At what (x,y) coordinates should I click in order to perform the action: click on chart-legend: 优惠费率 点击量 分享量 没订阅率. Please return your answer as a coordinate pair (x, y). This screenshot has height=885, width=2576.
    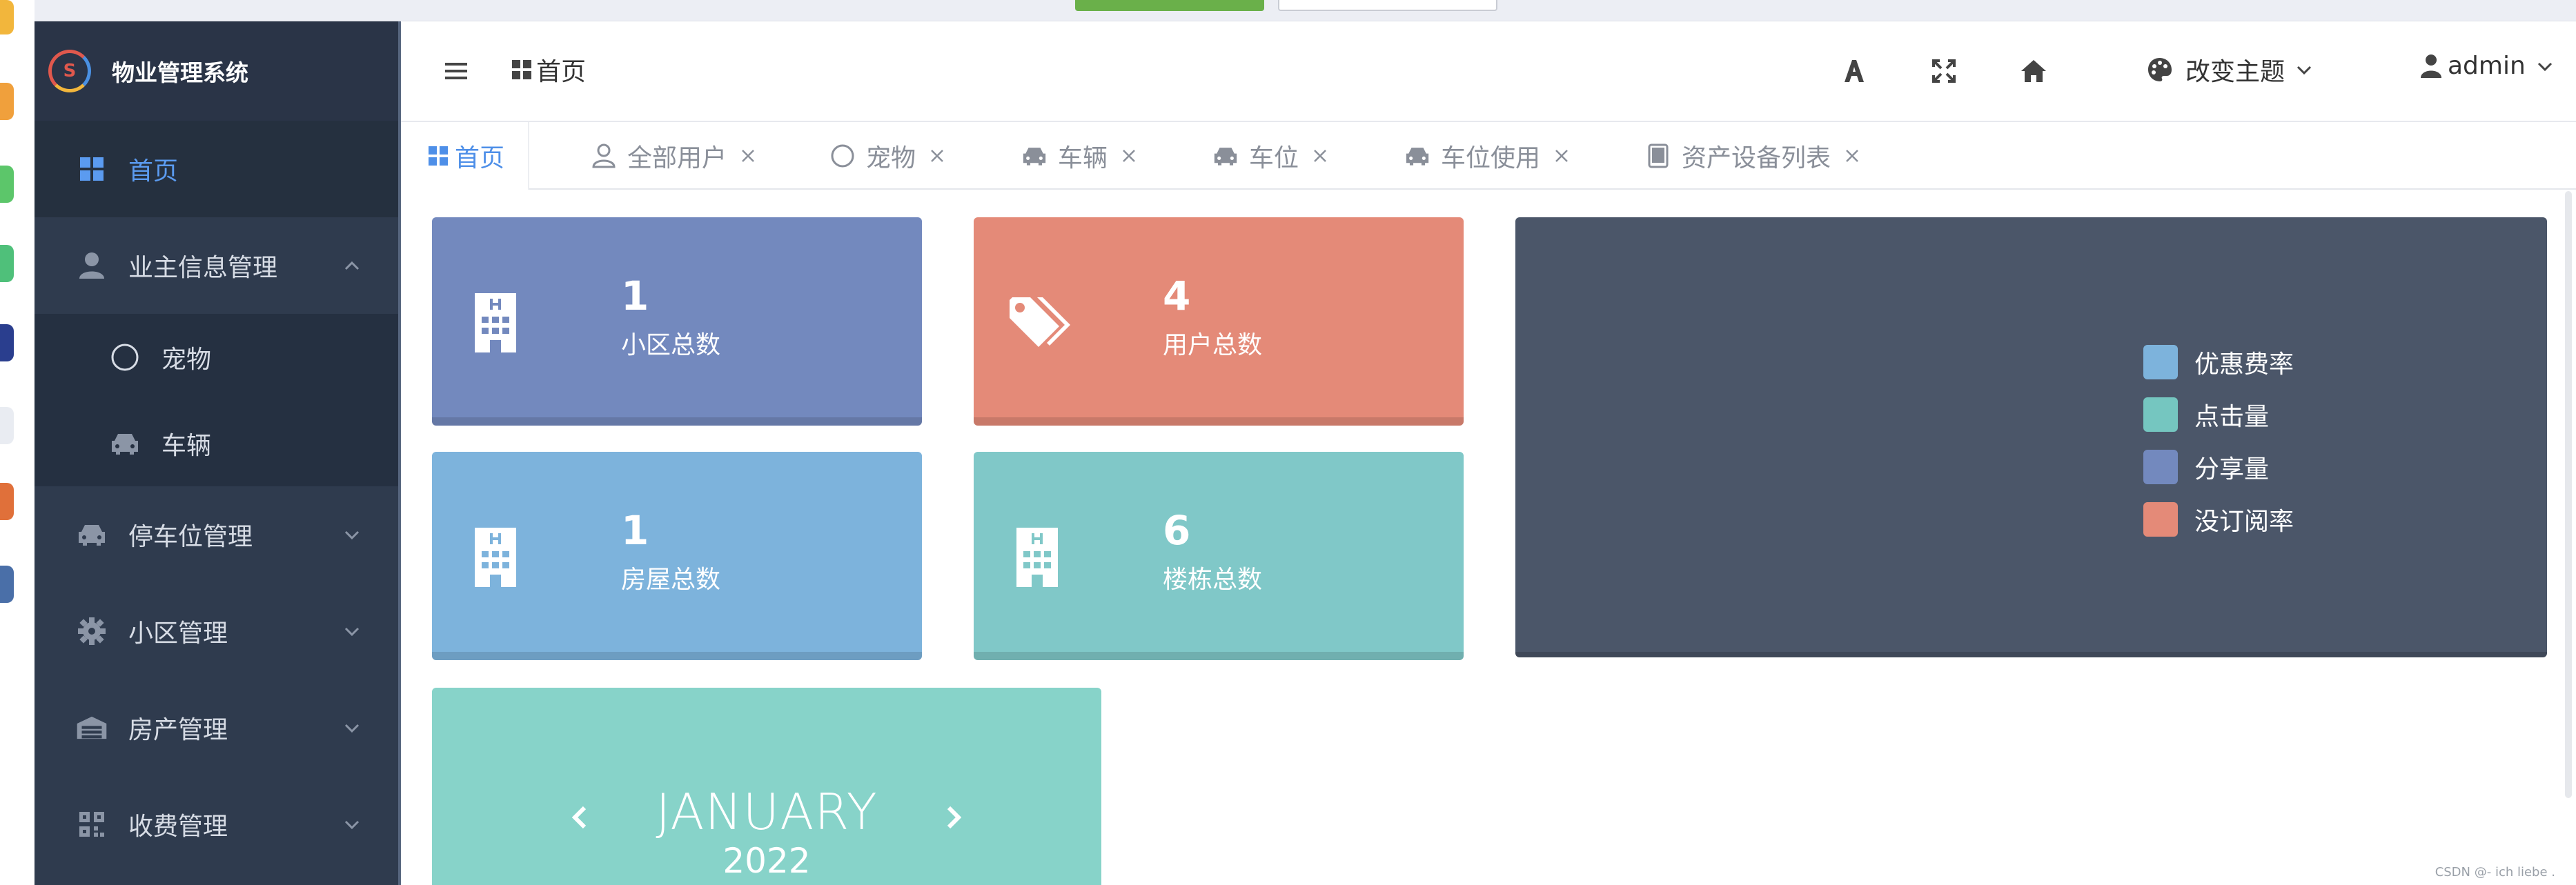
    Looking at the image, I should click on (2218, 441).